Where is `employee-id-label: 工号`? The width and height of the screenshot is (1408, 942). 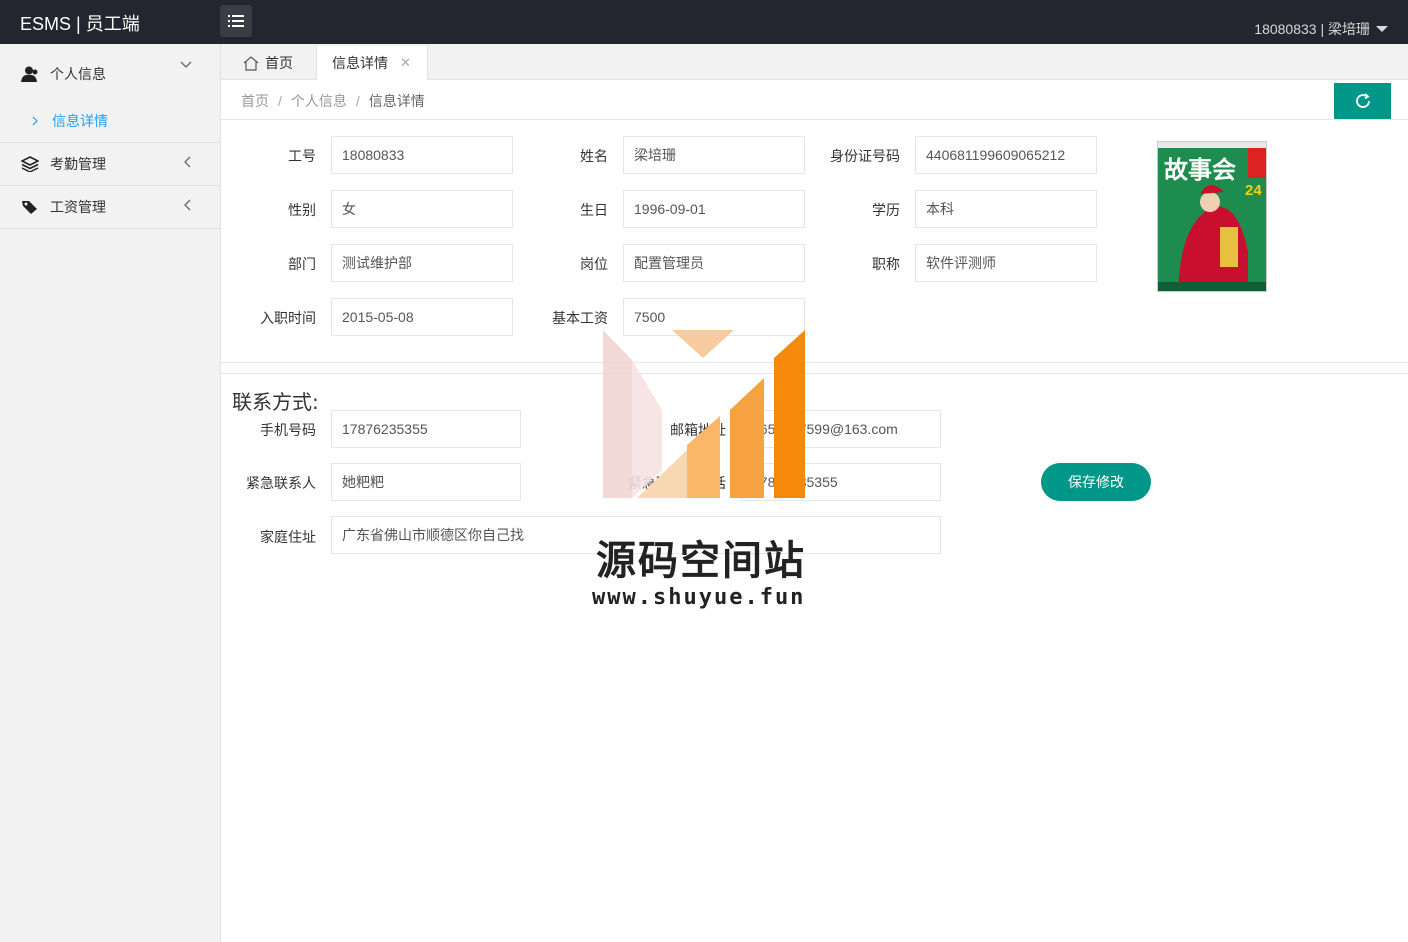
employee-id-label: 工号 is located at coordinates (302, 156).